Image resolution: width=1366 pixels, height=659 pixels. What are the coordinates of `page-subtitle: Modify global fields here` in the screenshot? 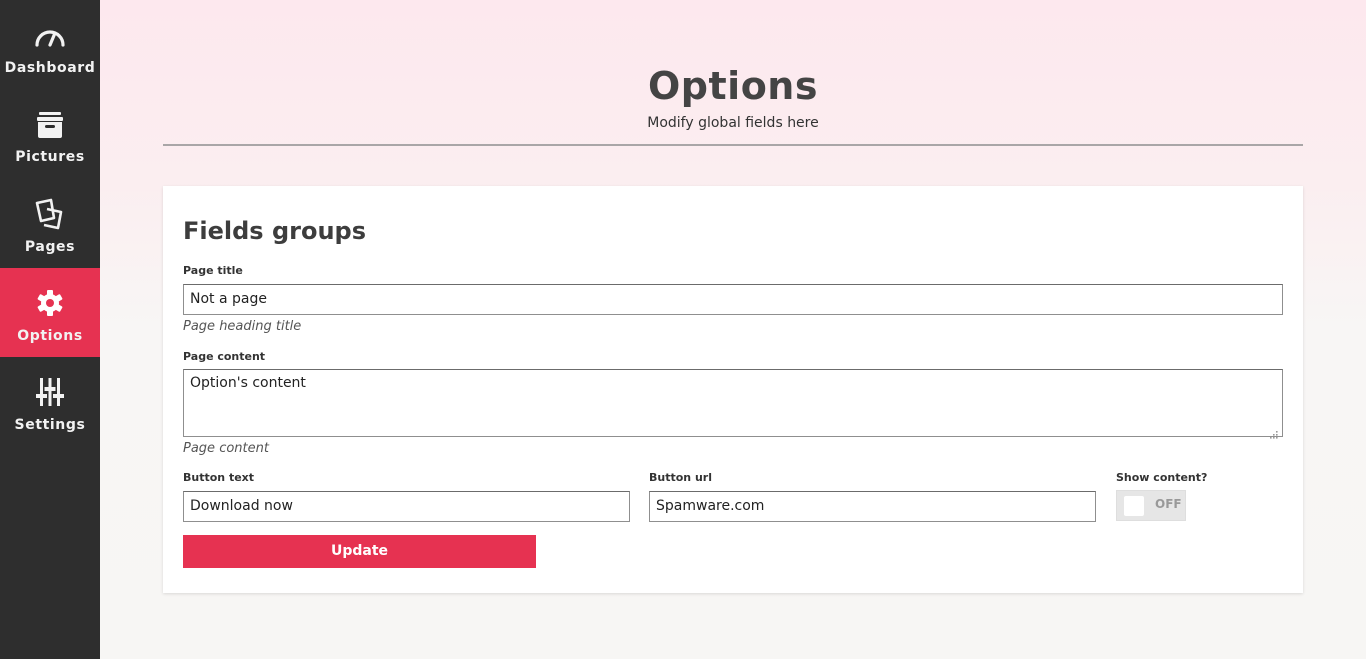 It's located at (733, 123).